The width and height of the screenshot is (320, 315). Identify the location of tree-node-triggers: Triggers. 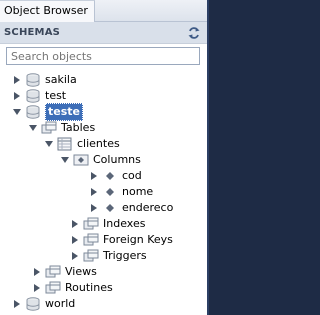
(108, 256).